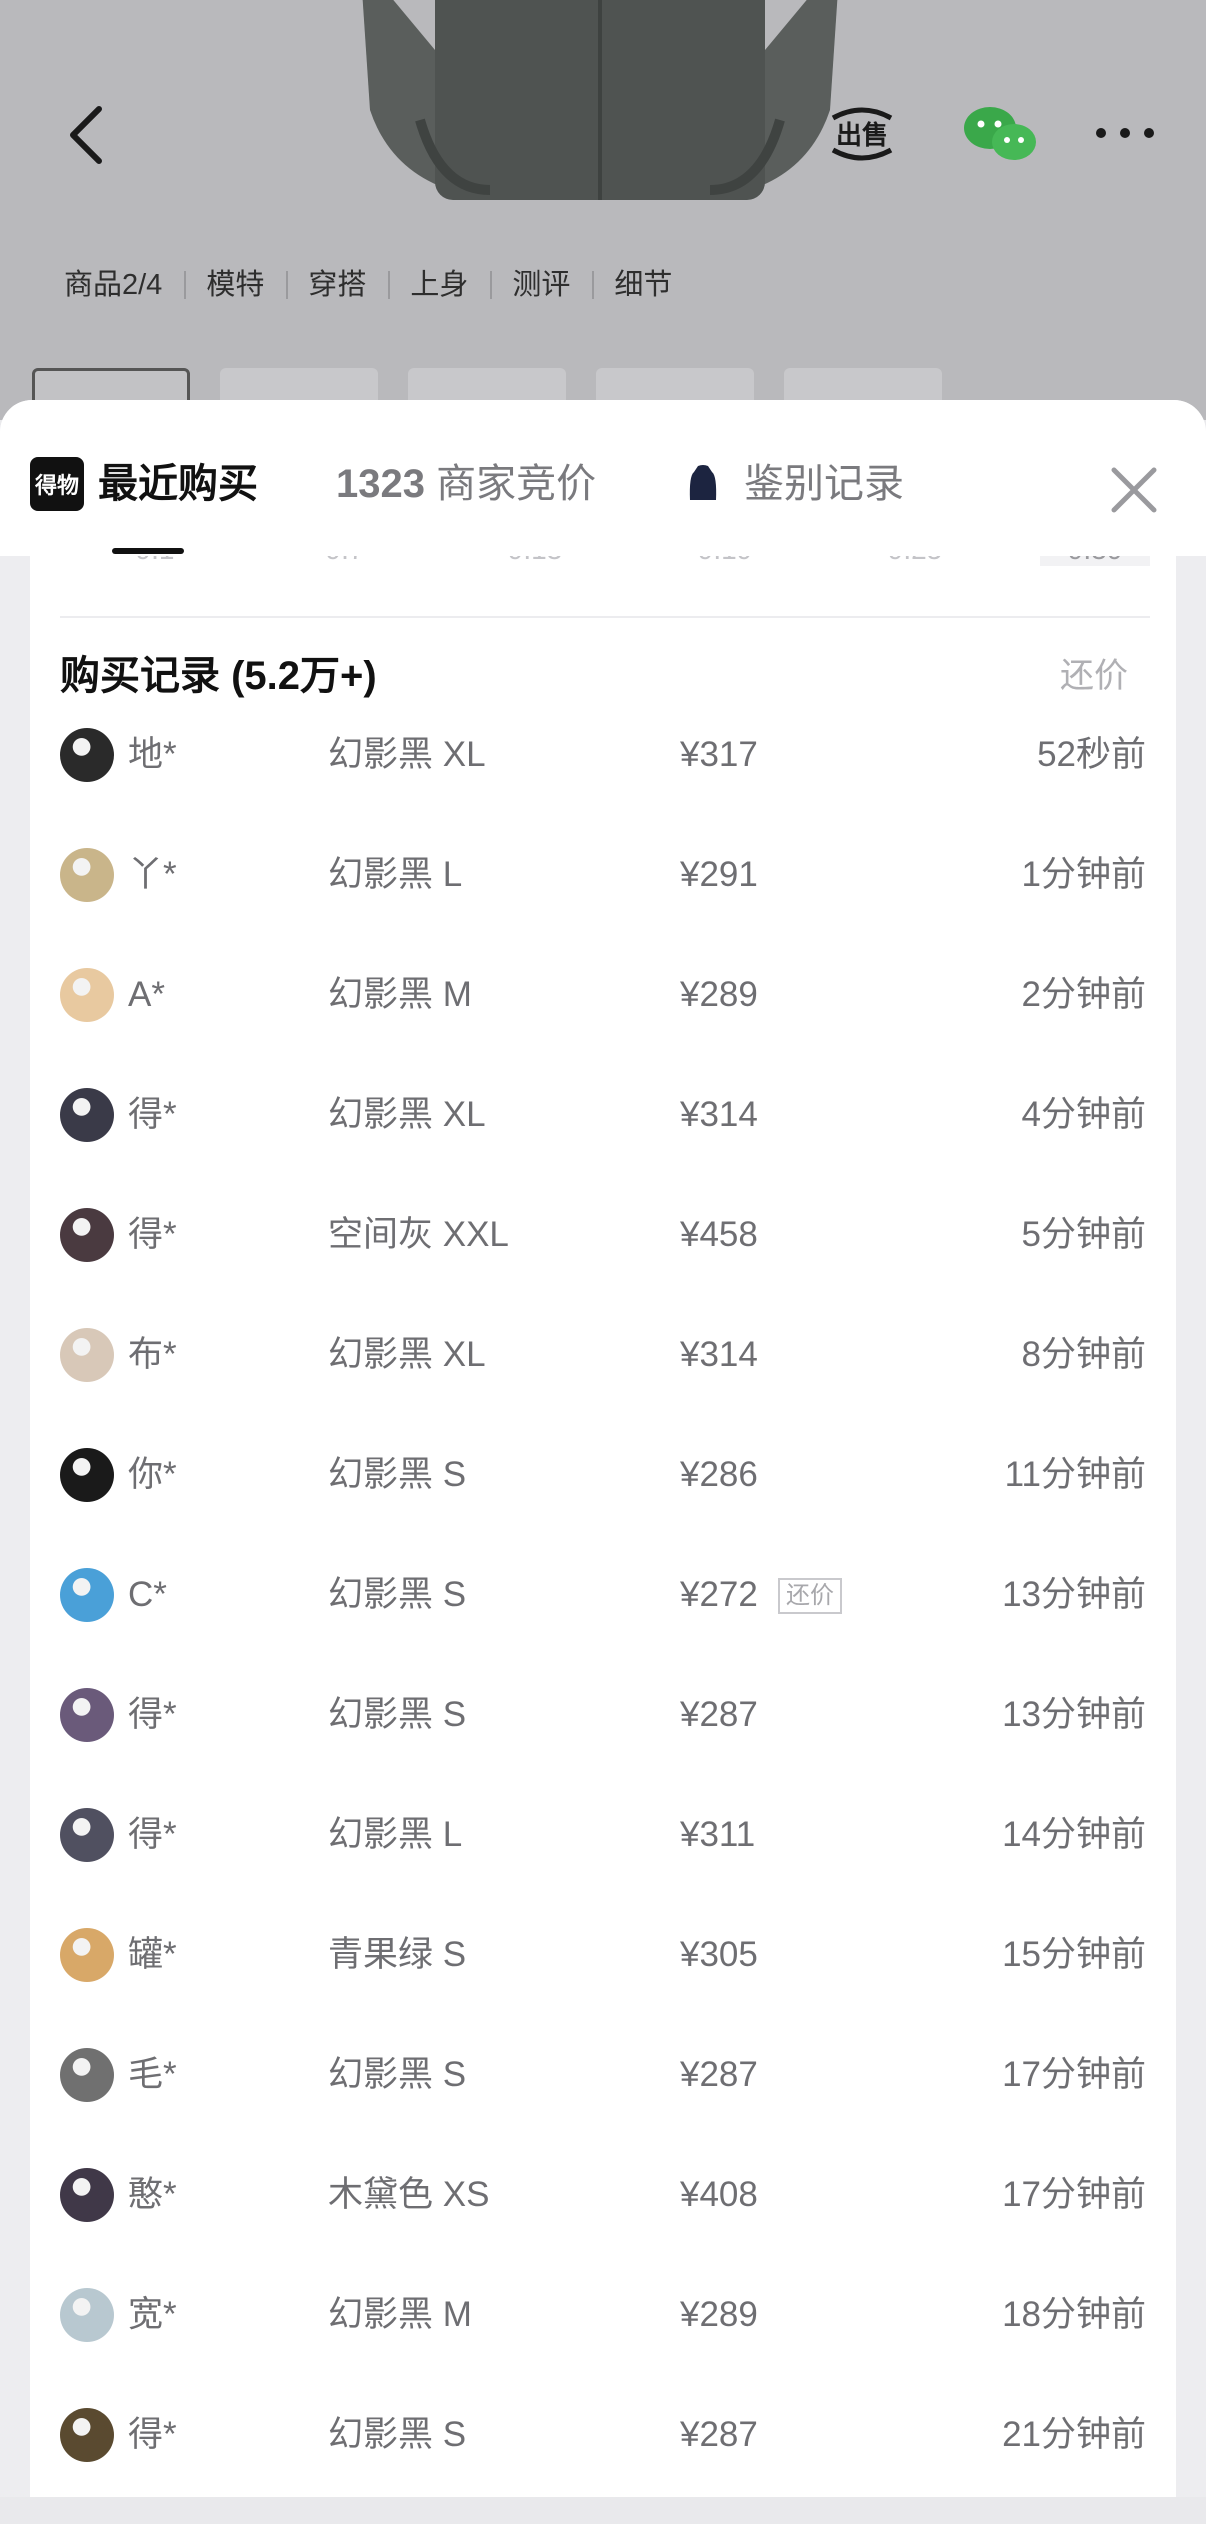  I want to click on product-spec: 幻影黑 L, so click(395, 1834).